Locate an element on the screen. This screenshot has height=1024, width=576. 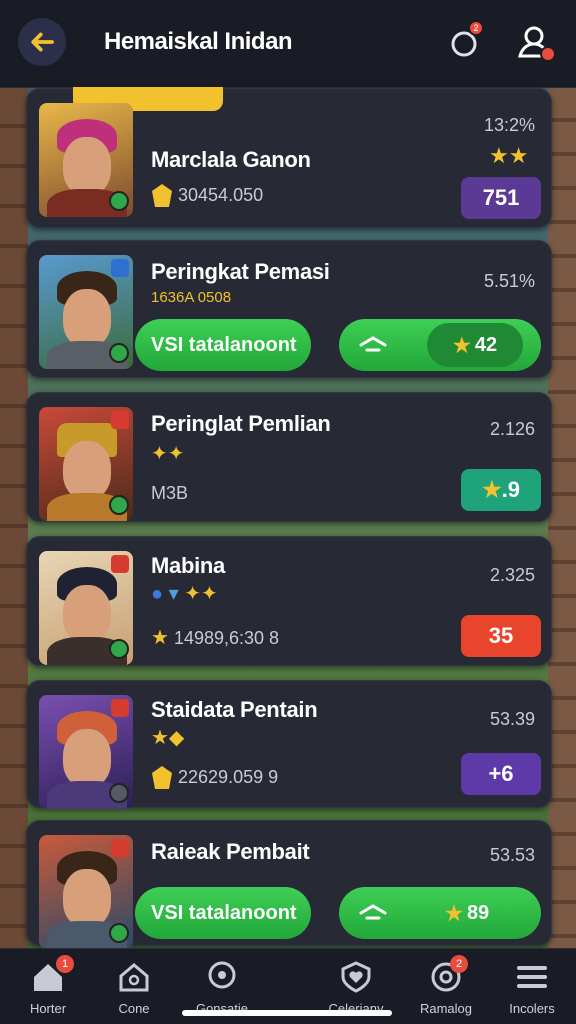
ranking-card: Peringlat Pemlian 2.126 ✦✦ M3B ★ .9 is located at coordinates (289, 457).